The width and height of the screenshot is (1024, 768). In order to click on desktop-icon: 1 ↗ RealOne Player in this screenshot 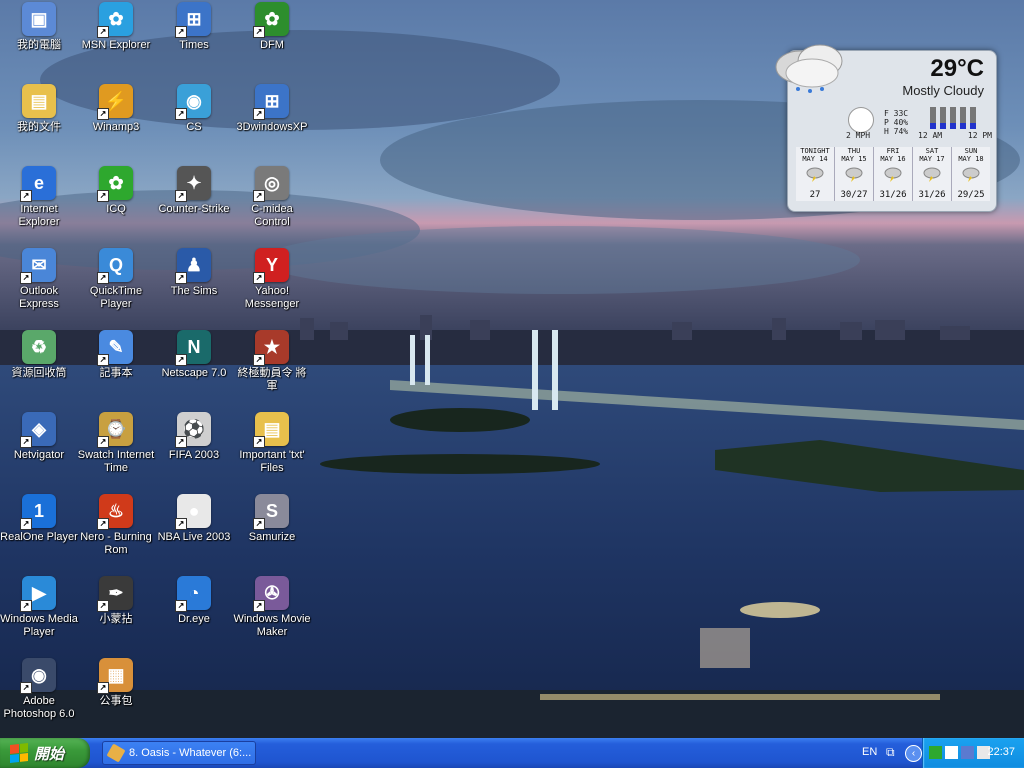, I will do `click(39, 519)`.